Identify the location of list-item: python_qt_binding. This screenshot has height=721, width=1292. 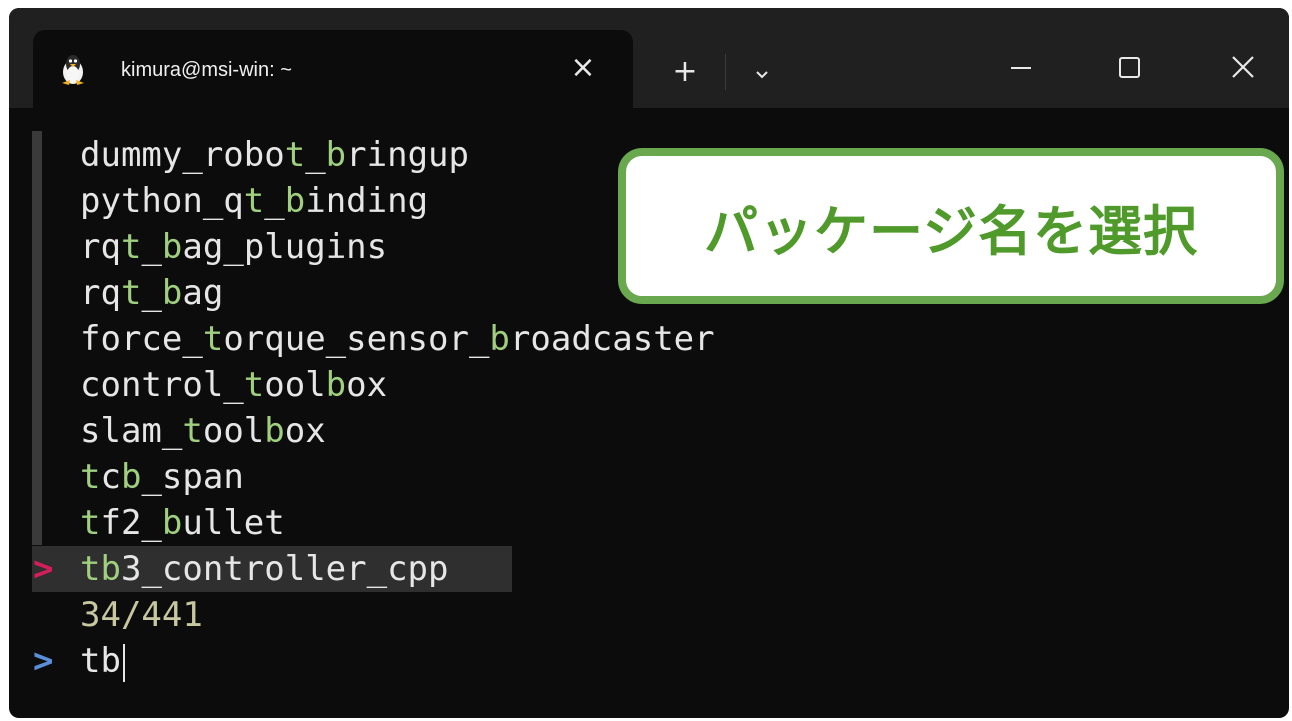
(254, 201).